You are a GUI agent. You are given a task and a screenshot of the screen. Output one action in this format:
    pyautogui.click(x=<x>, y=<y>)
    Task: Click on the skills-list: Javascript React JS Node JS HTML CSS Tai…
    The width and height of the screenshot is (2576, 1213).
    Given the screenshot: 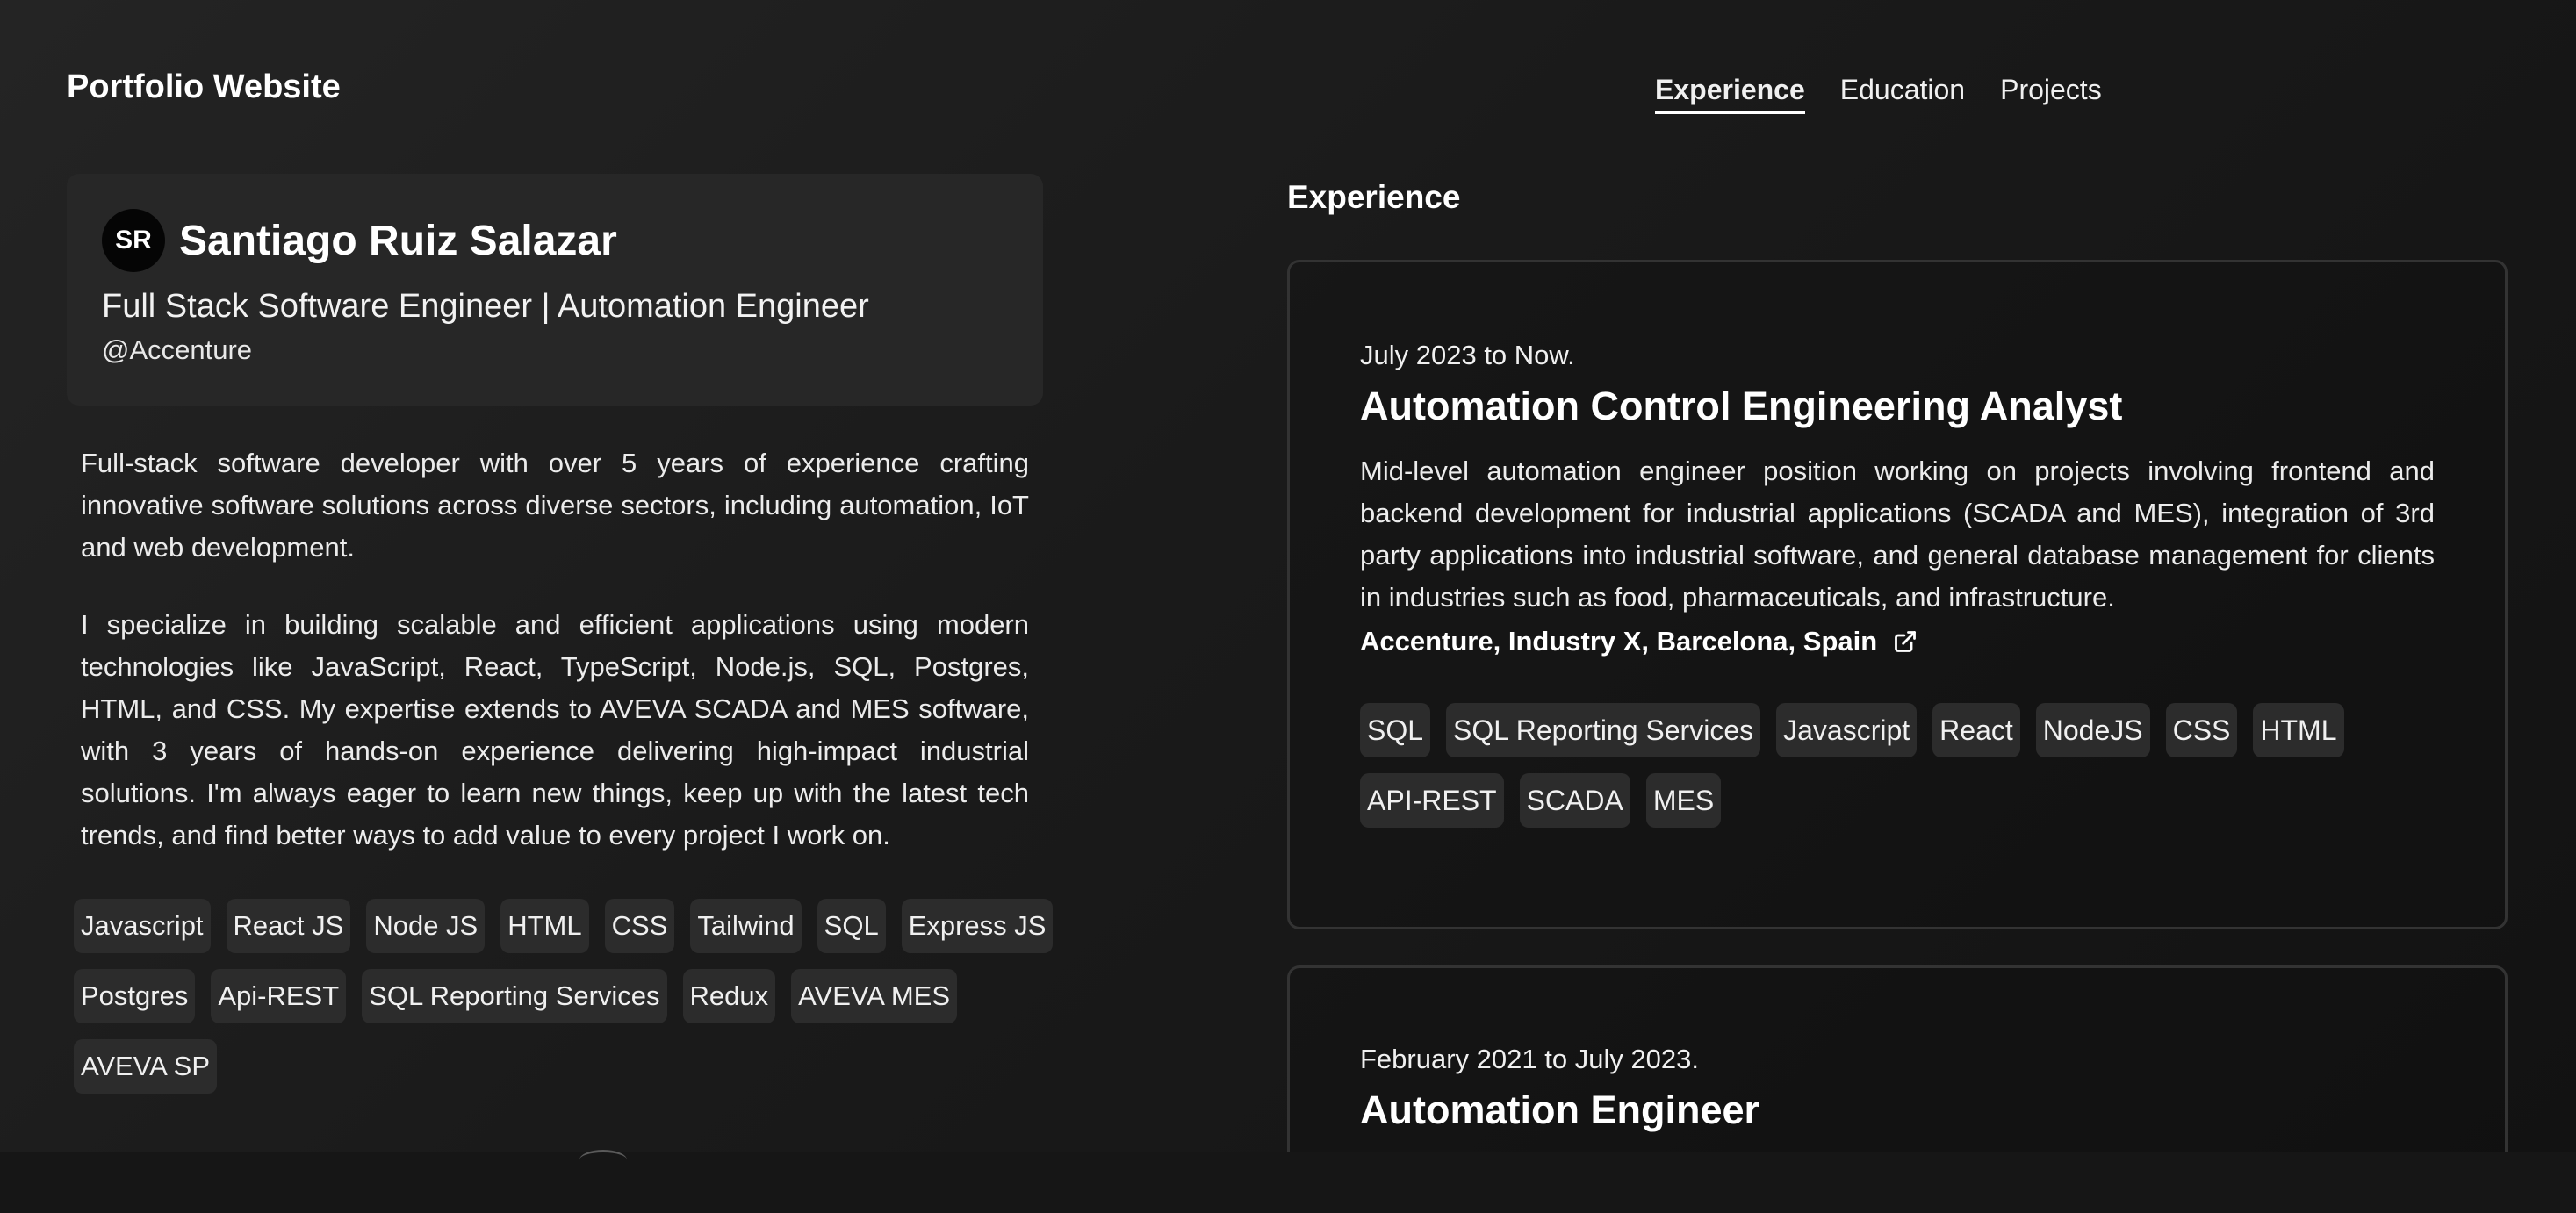 What is the action you would take?
    pyautogui.click(x=565, y=997)
    